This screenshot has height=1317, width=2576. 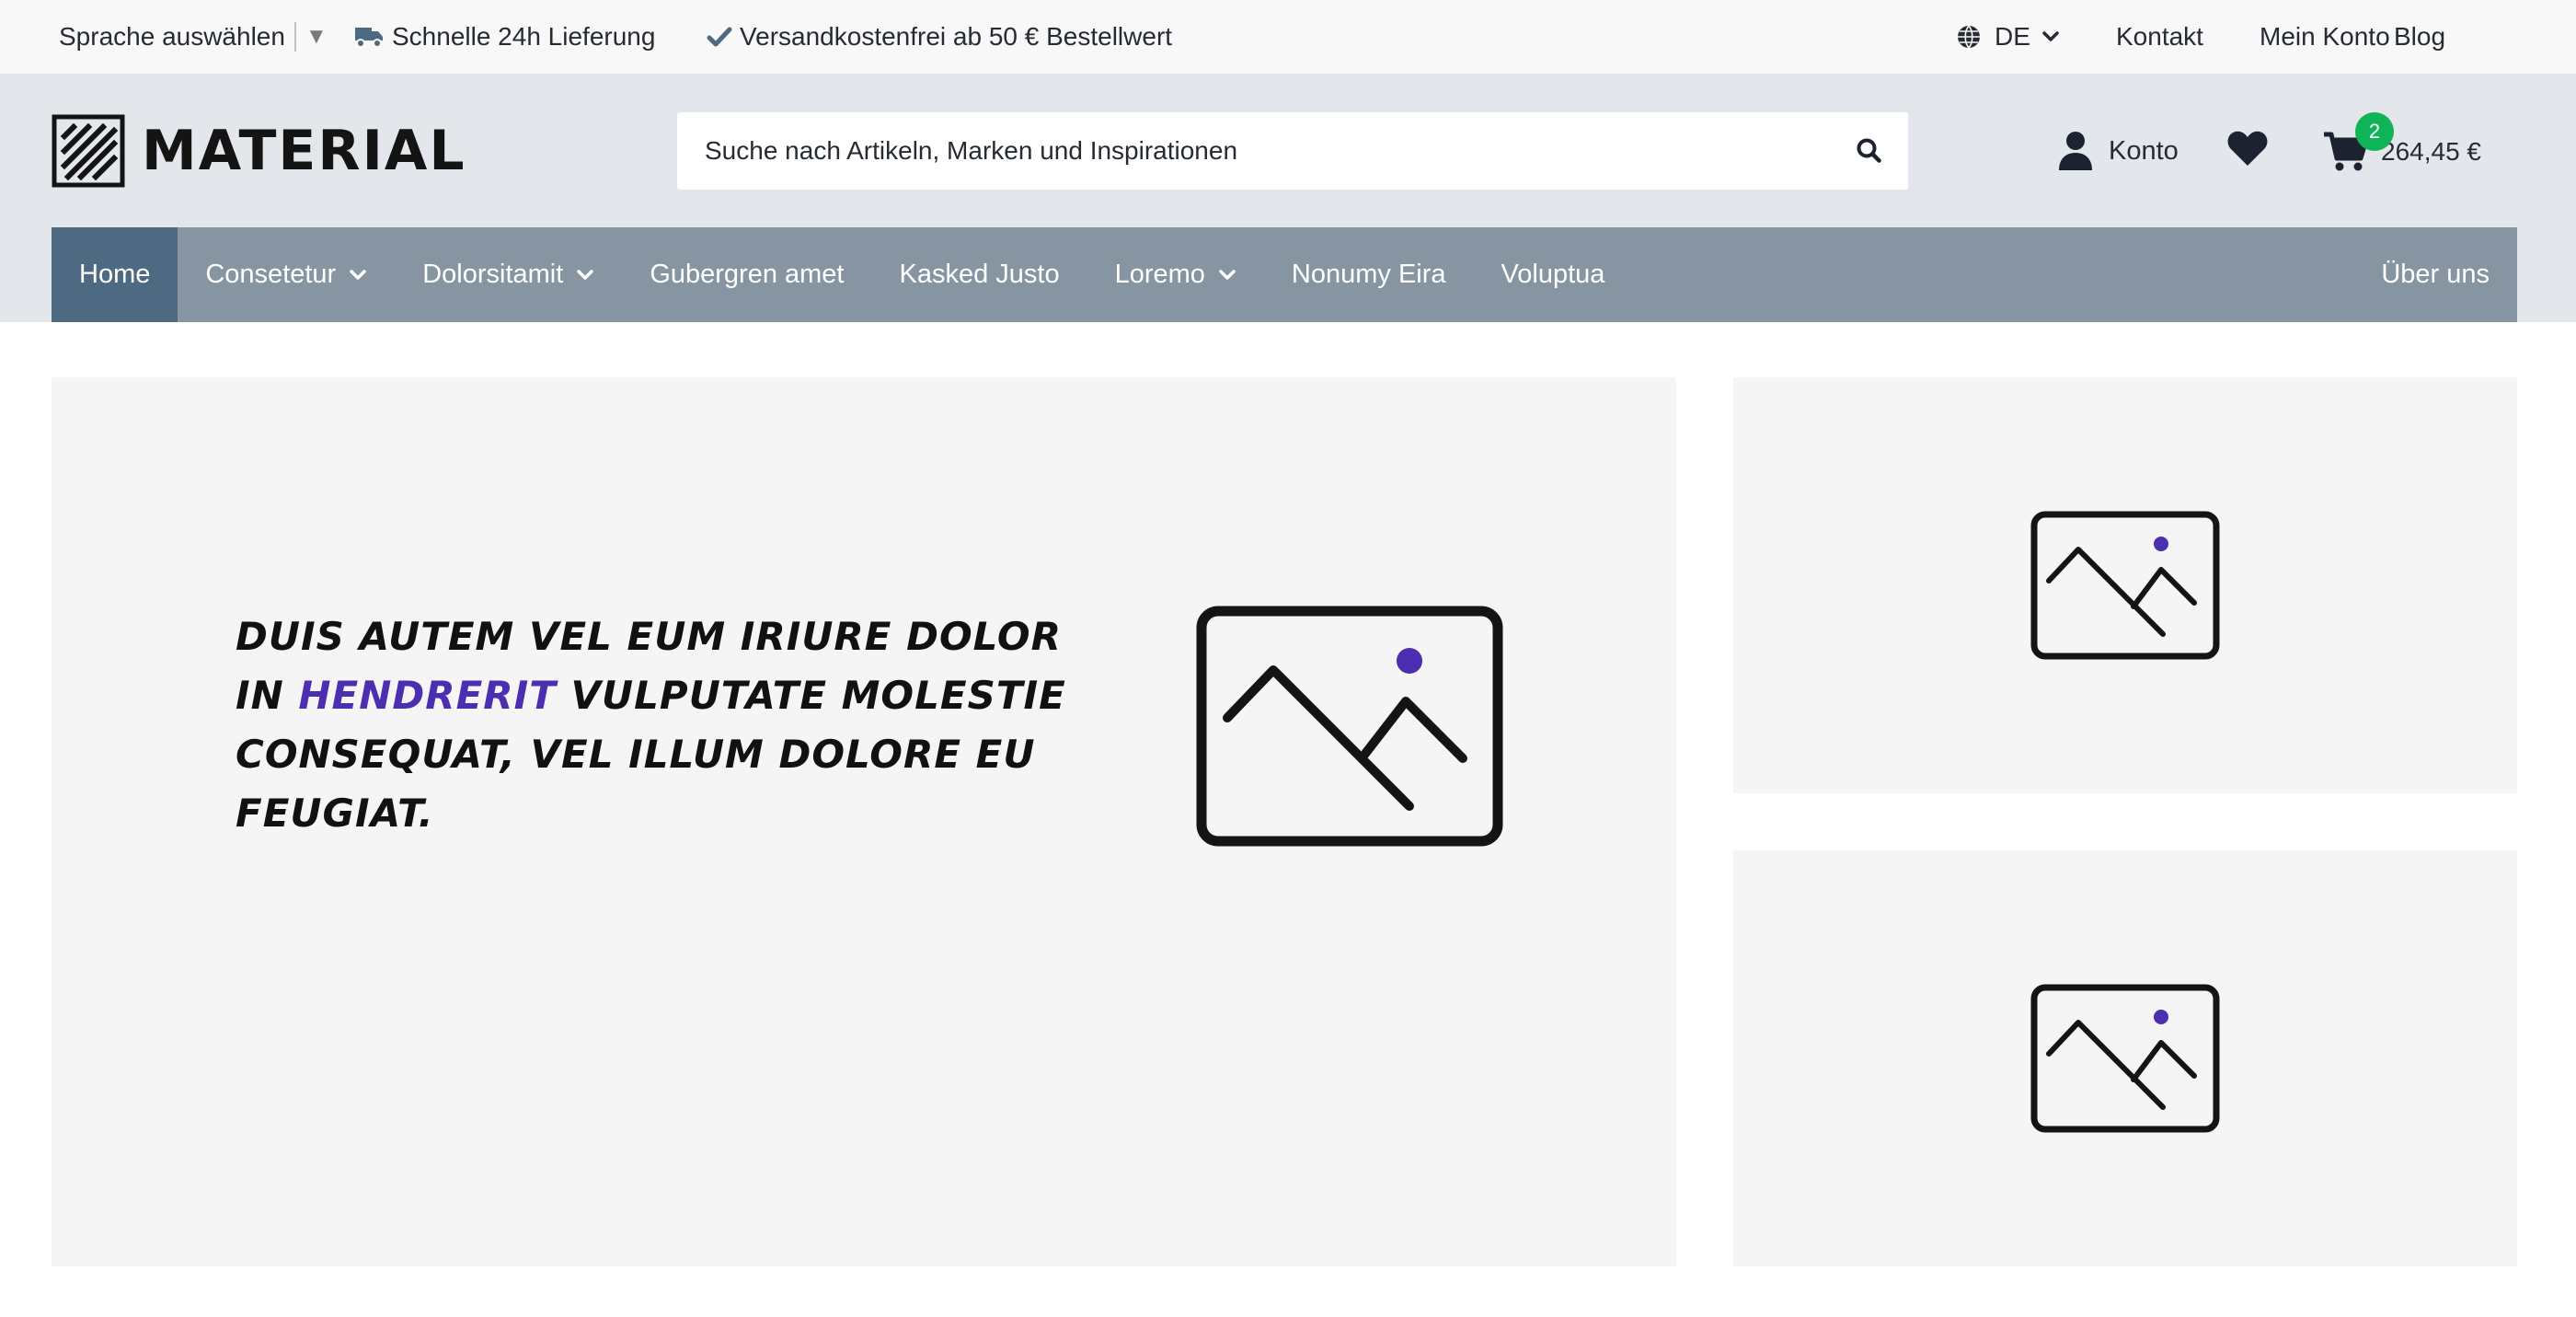 I want to click on heart-icon, so click(x=2247, y=148).